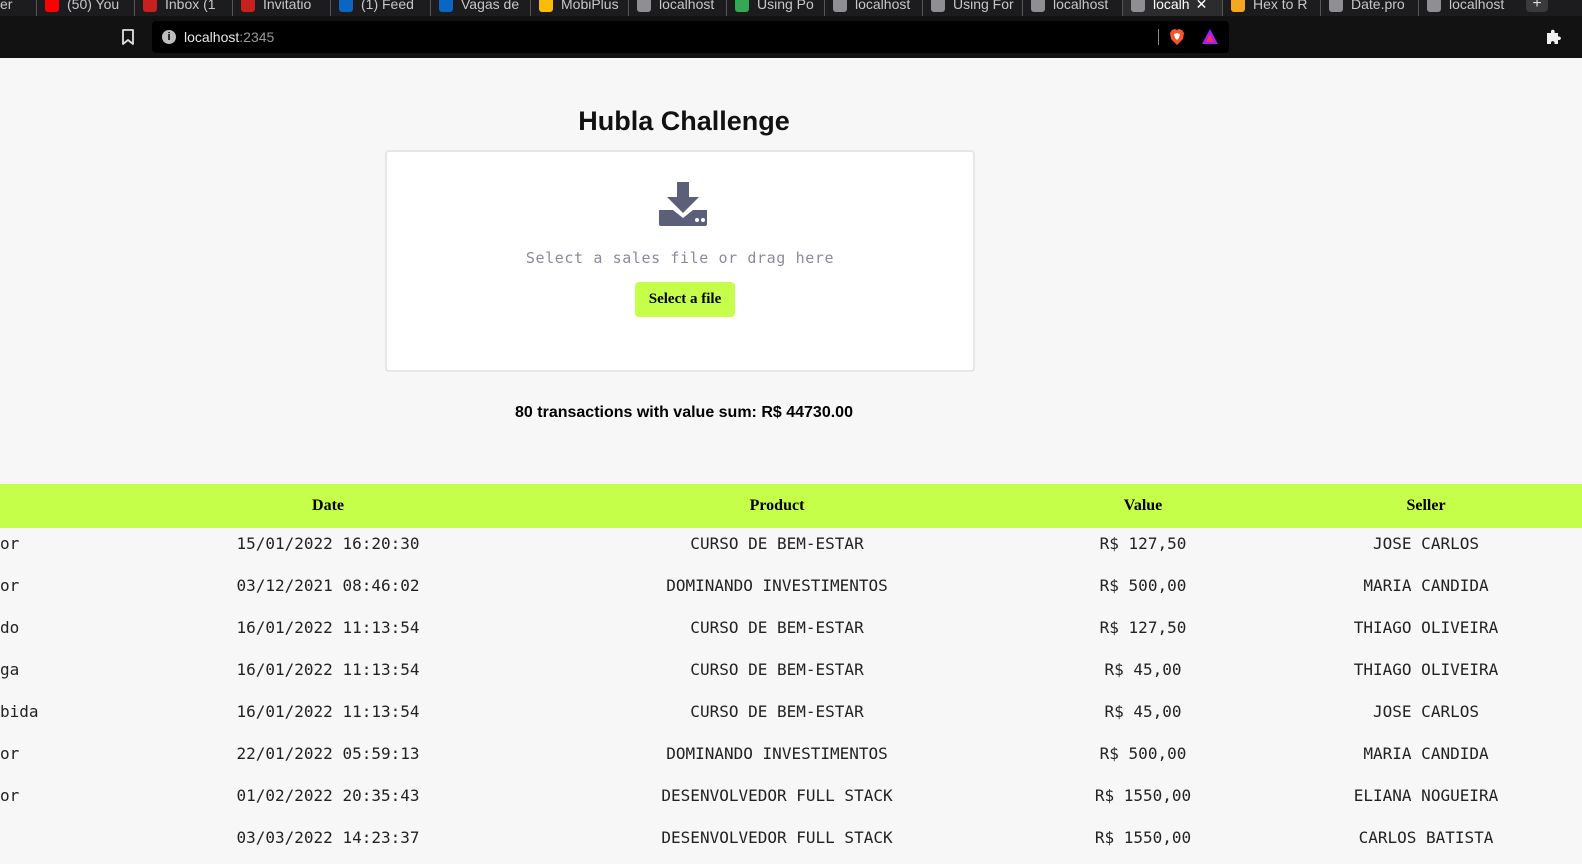  What do you see at coordinates (1177, 37) in the screenshot?
I see `brave-shields-icon` at bounding box center [1177, 37].